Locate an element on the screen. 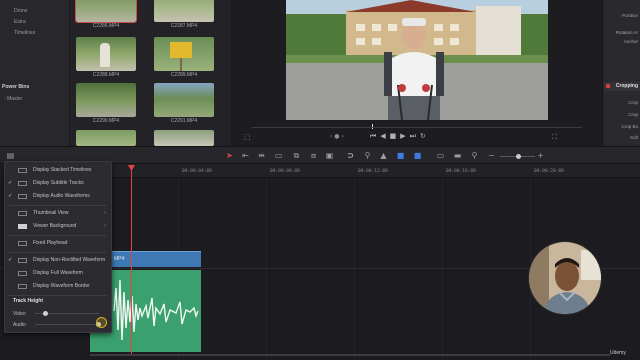  menu-item-display-stacked-timelines: Display Stacked Timelines is located at coordinates (58, 170).